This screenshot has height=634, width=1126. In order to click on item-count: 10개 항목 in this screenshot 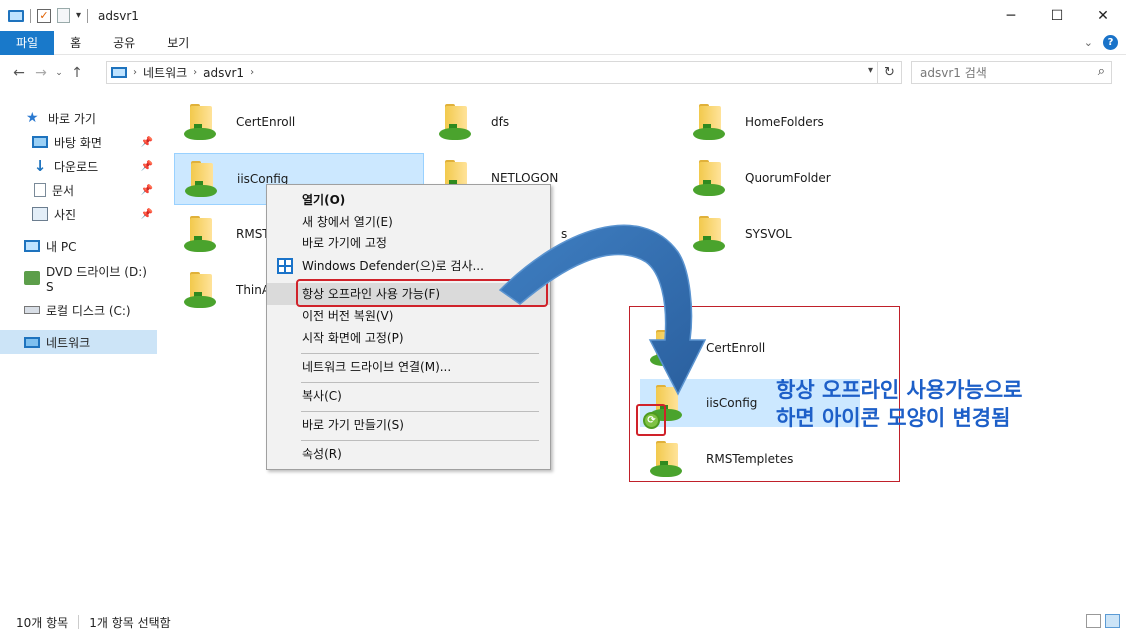, I will do `click(42, 622)`.